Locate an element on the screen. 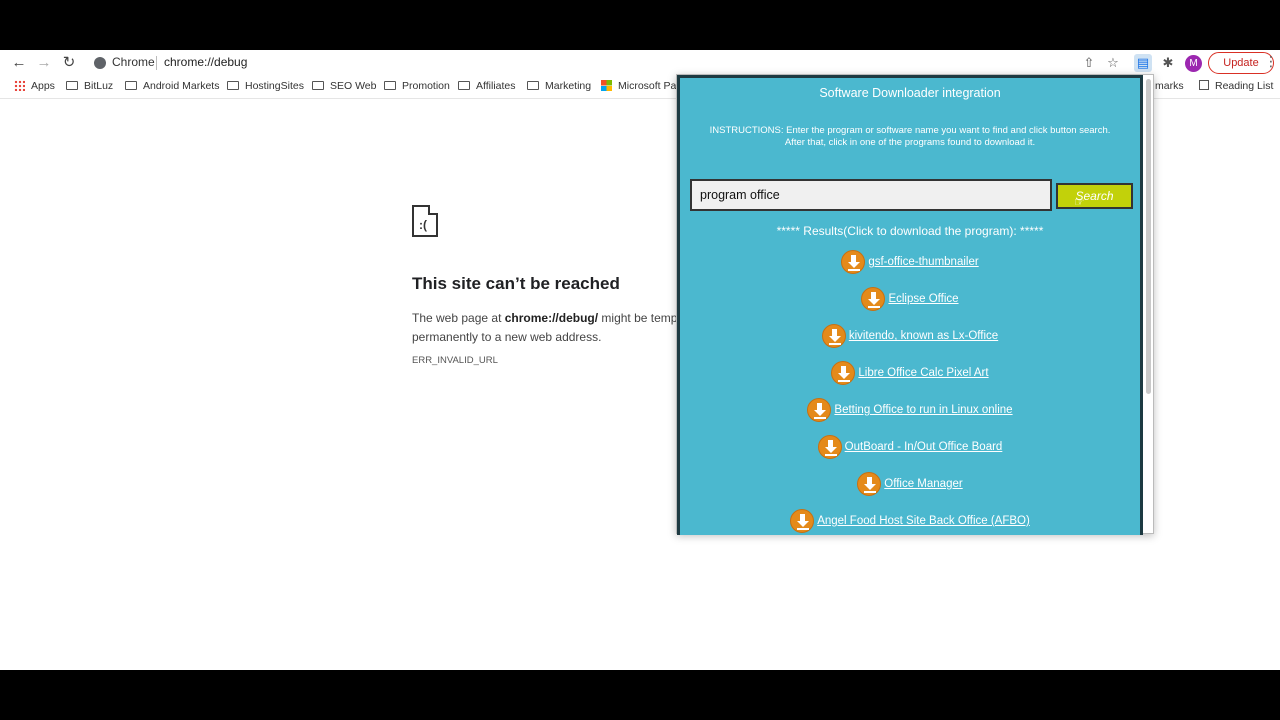 The height and width of the screenshot is (720, 1280). result-item: kivitendo, known as Lx-Office is located at coordinates (910, 337).